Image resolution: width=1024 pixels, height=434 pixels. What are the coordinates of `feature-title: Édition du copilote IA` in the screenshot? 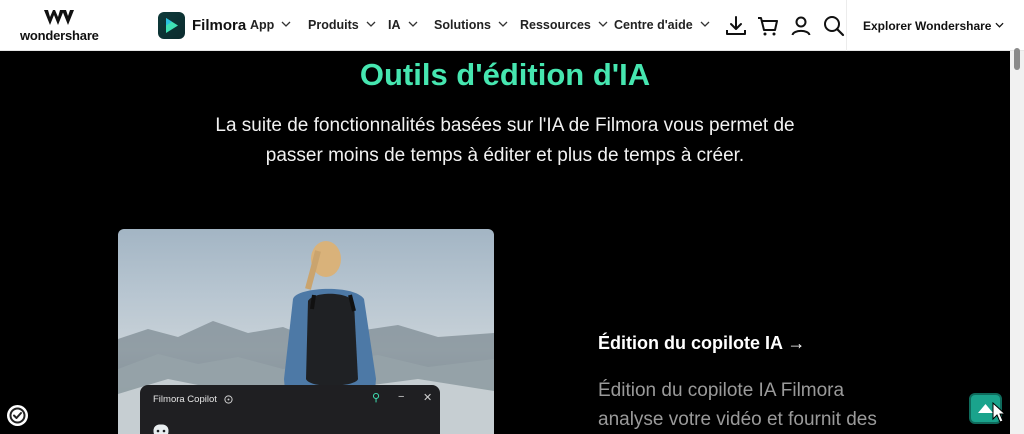 It's located at (690, 343).